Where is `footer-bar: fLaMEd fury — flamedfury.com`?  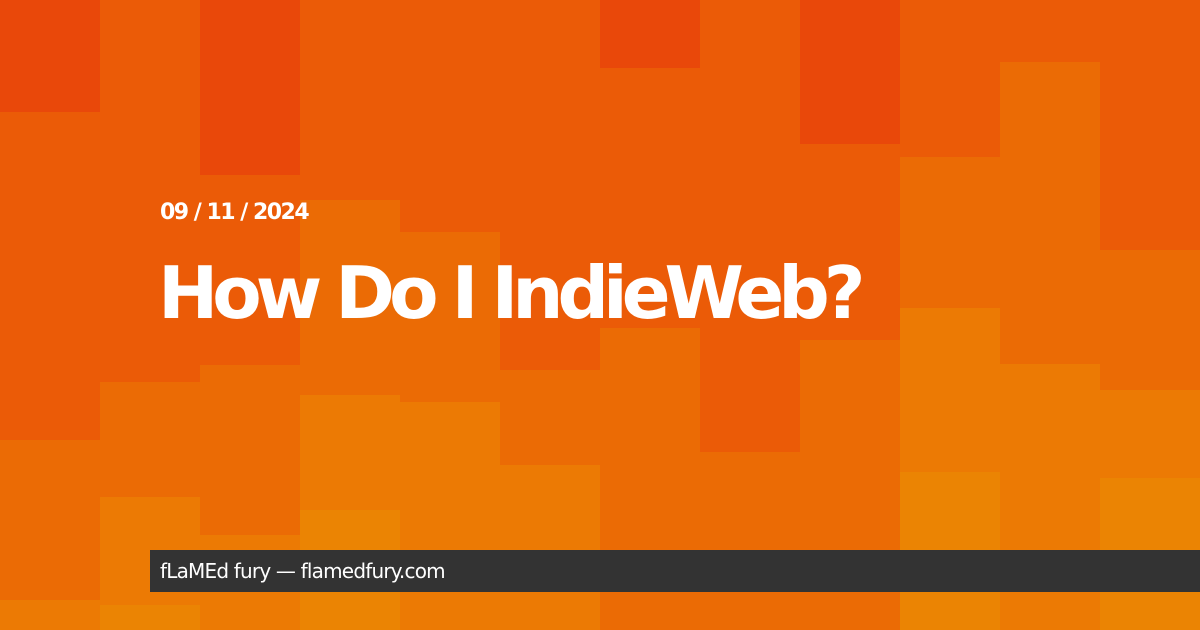
footer-bar: fLaMEd fury — flamedfury.com is located at coordinates (675, 571).